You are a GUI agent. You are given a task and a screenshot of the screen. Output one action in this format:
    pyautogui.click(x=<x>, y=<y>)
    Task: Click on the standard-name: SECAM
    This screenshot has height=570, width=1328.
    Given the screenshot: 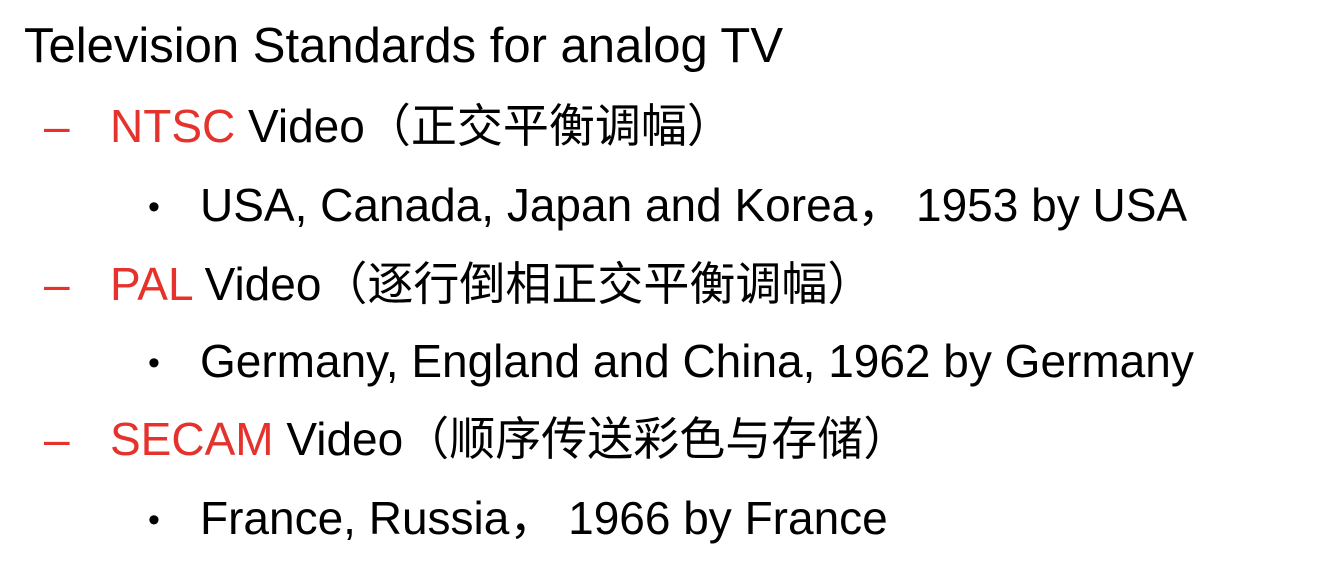 What is the action you would take?
    pyautogui.click(x=192, y=439)
    